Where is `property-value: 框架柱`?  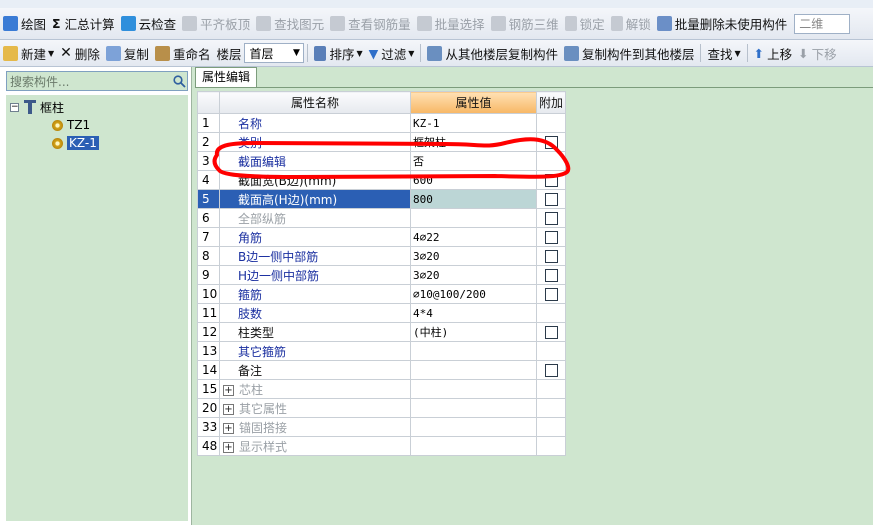 property-value: 框架柱 is located at coordinates (473, 142).